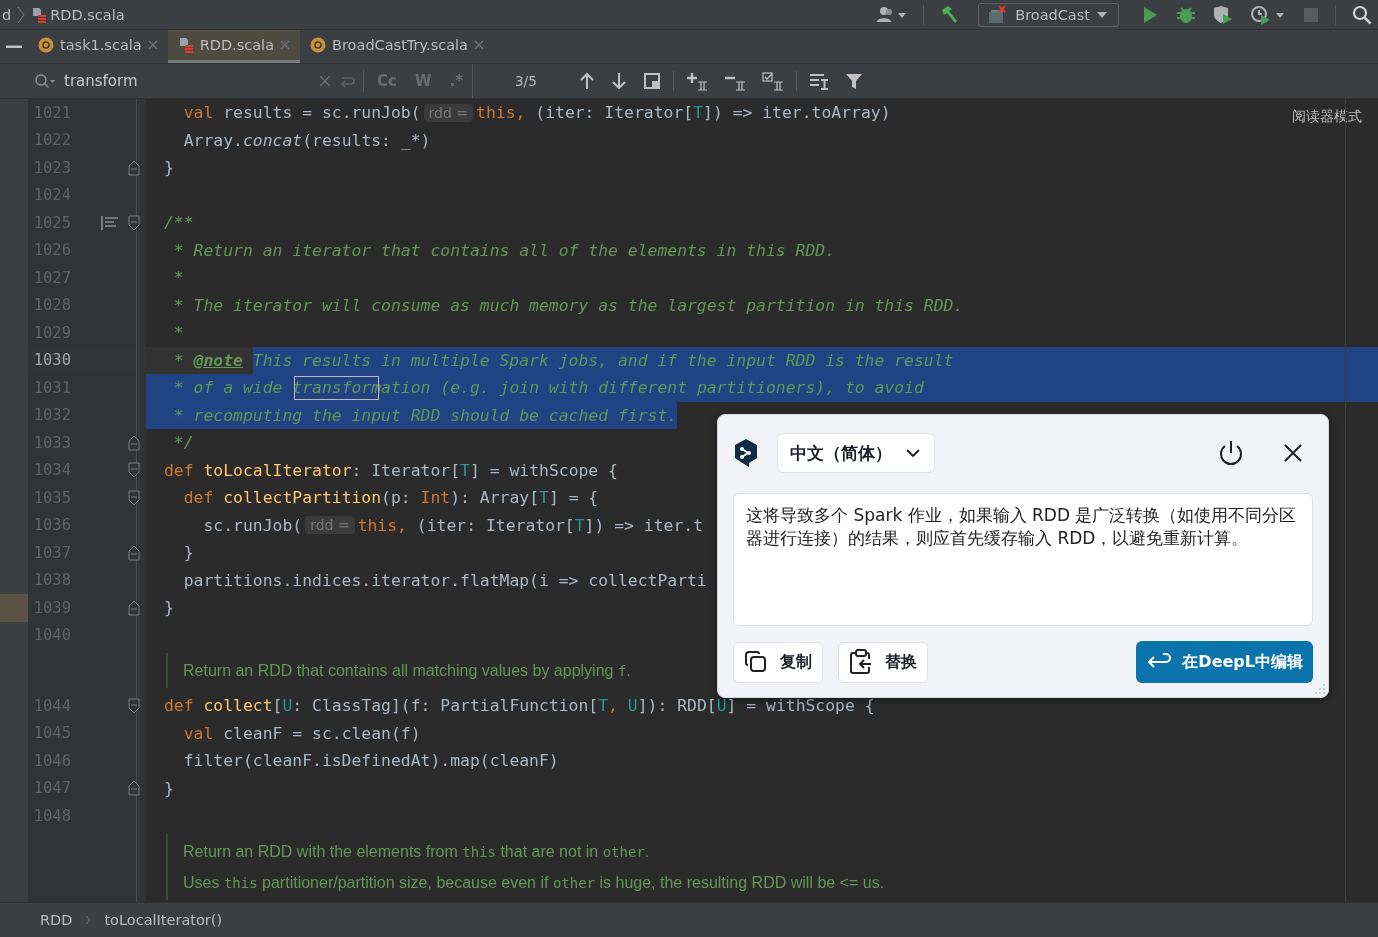 The width and height of the screenshot is (1378, 937). Describe the element at coordinates (435, 498) in the screenshot. I see `keyword: Int` at that location.